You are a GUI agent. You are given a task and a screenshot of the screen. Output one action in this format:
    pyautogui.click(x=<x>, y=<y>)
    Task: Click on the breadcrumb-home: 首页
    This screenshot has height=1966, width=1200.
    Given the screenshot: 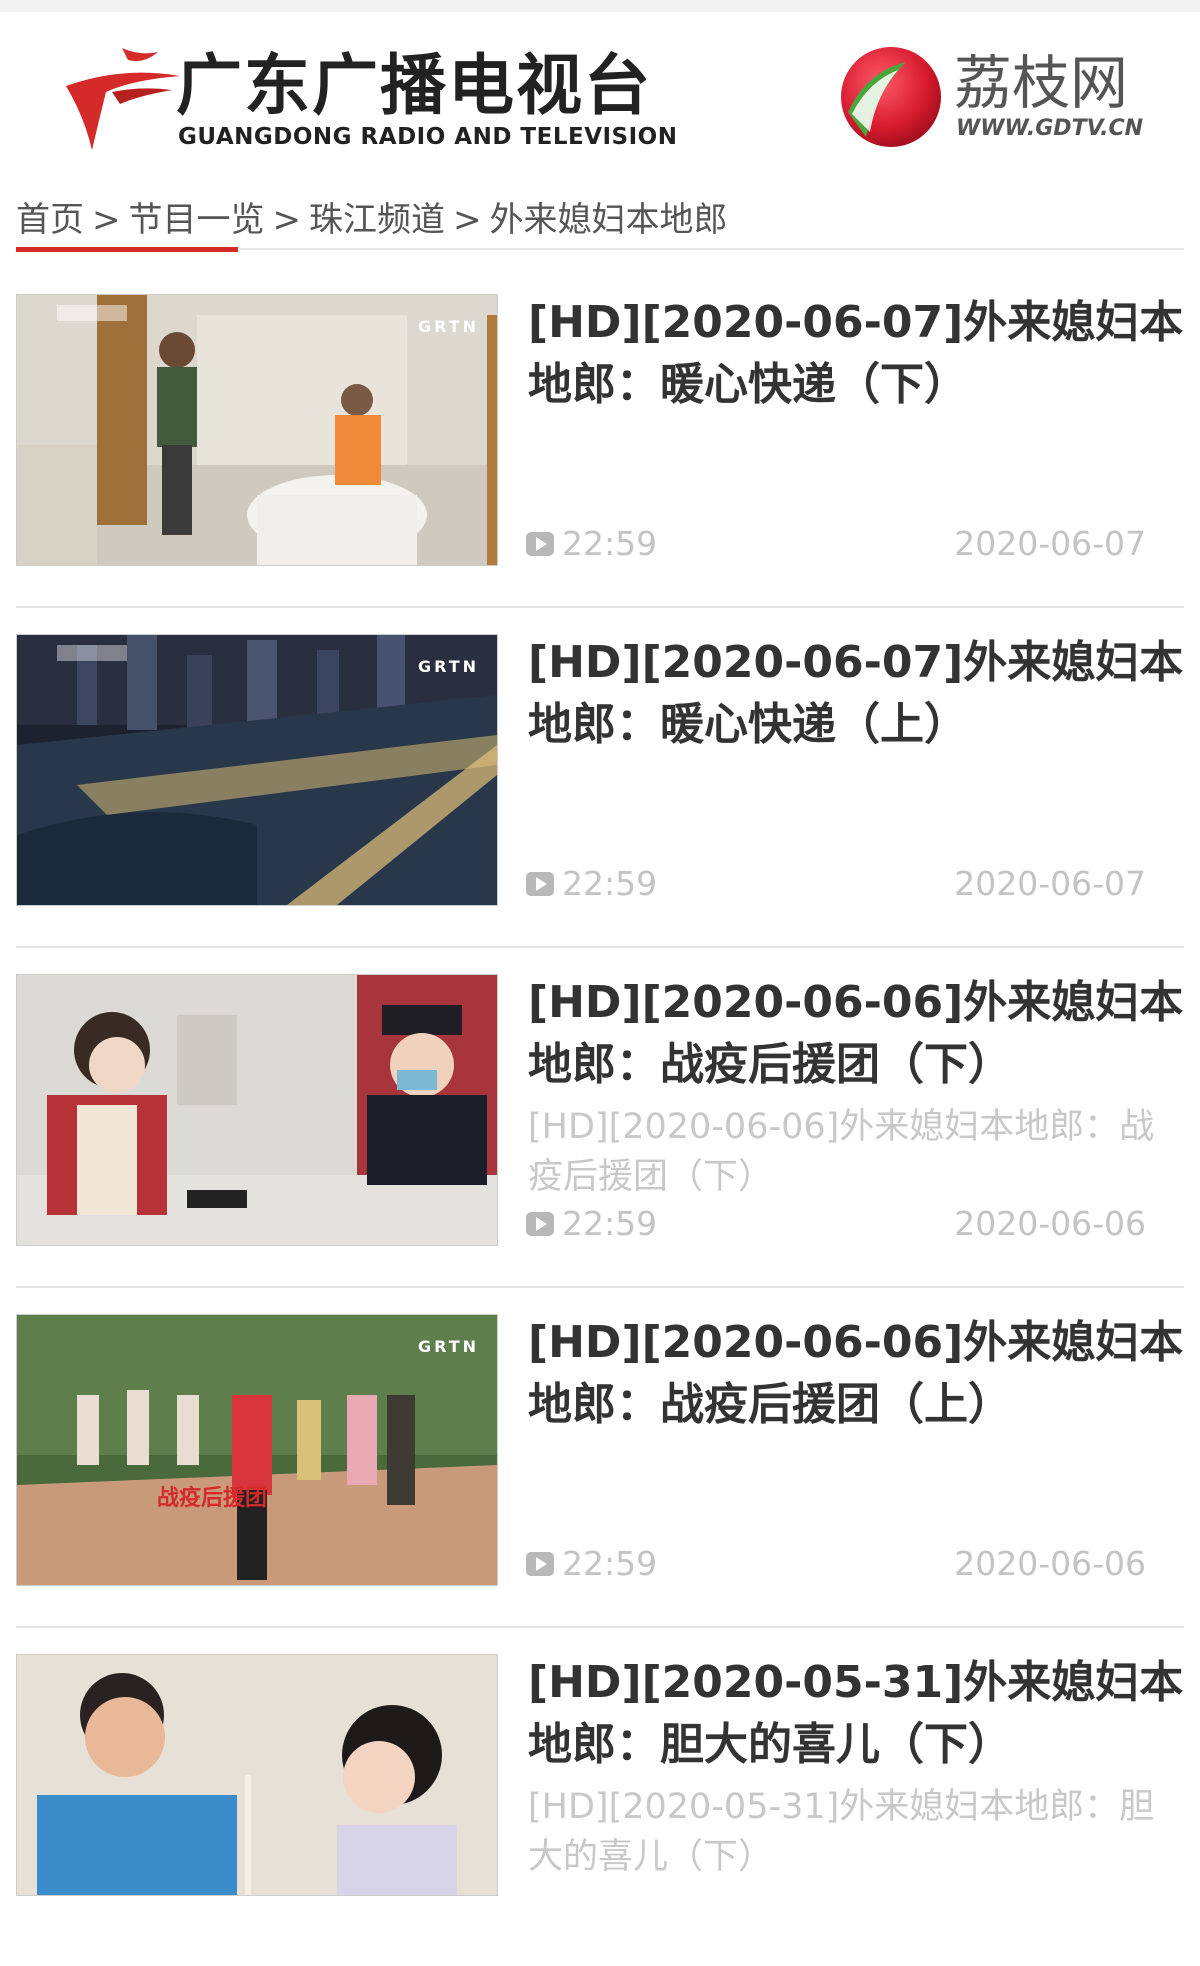 What is the action you would take?
    pyautogui.click(x=50, y=220)
    